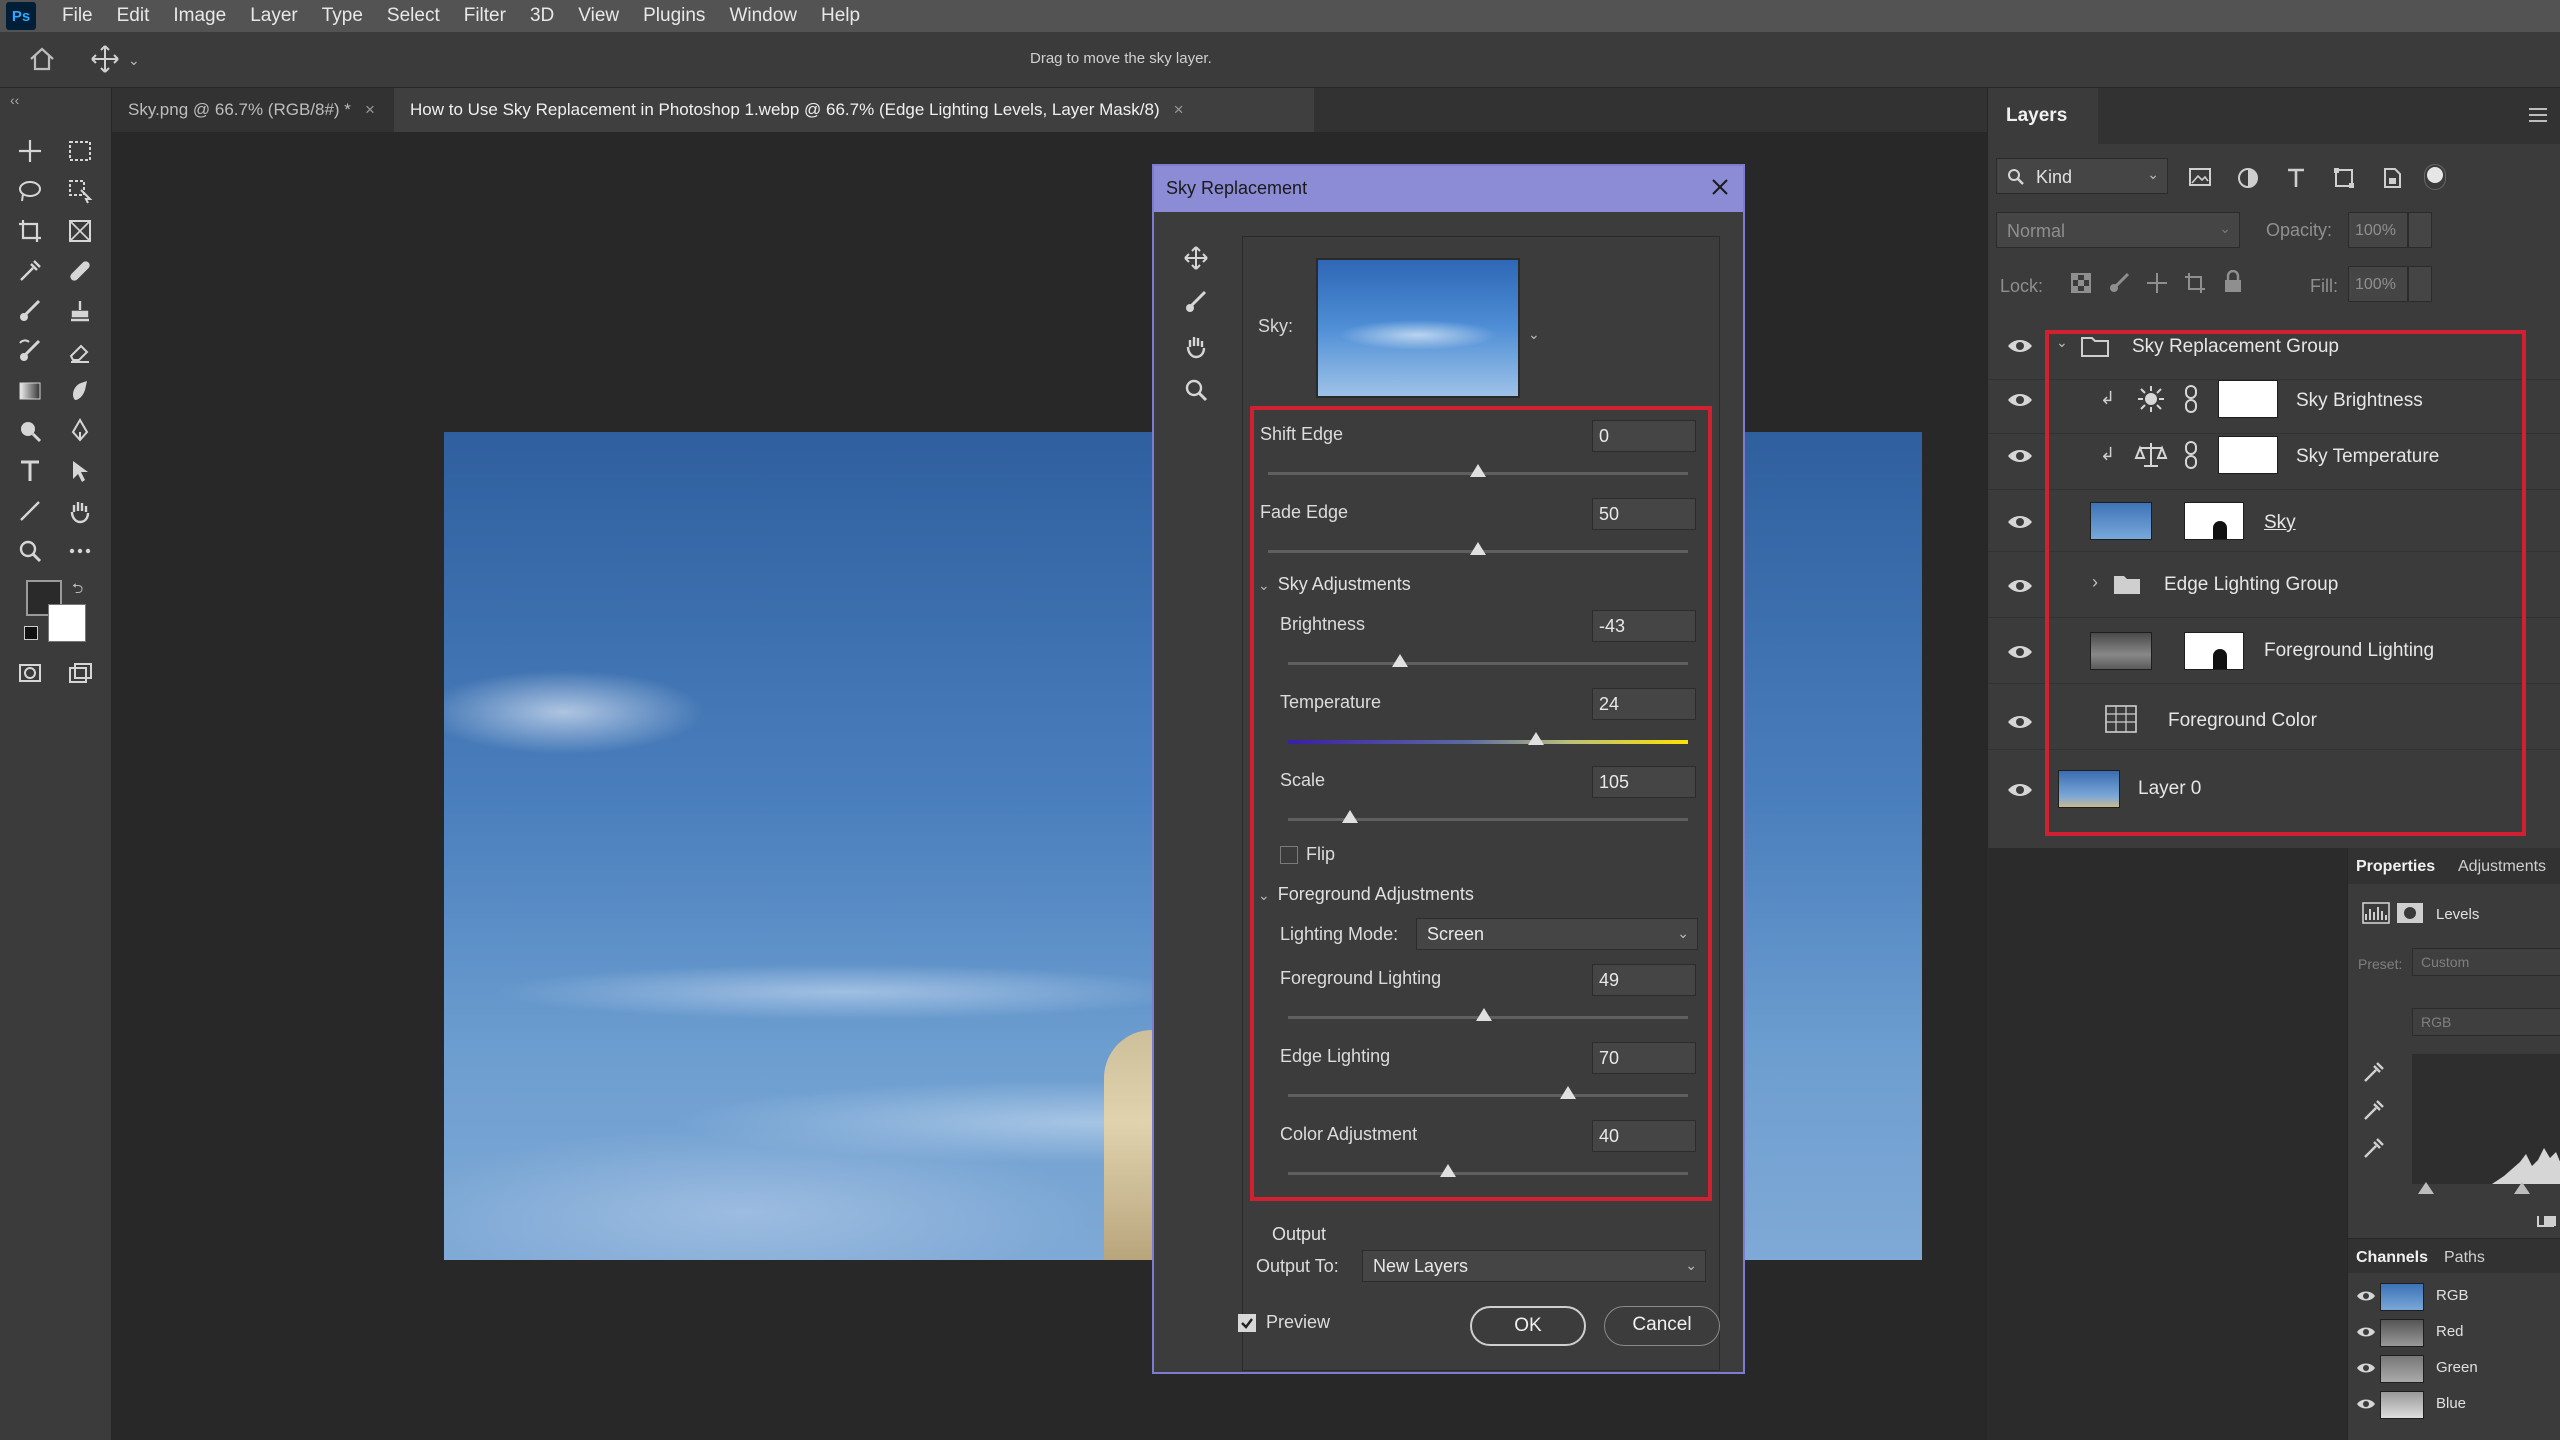 This screenshot has width=2560, height=1440. I want to click on lighting-mode-select: Screen ⌄, so click(1557, 934).